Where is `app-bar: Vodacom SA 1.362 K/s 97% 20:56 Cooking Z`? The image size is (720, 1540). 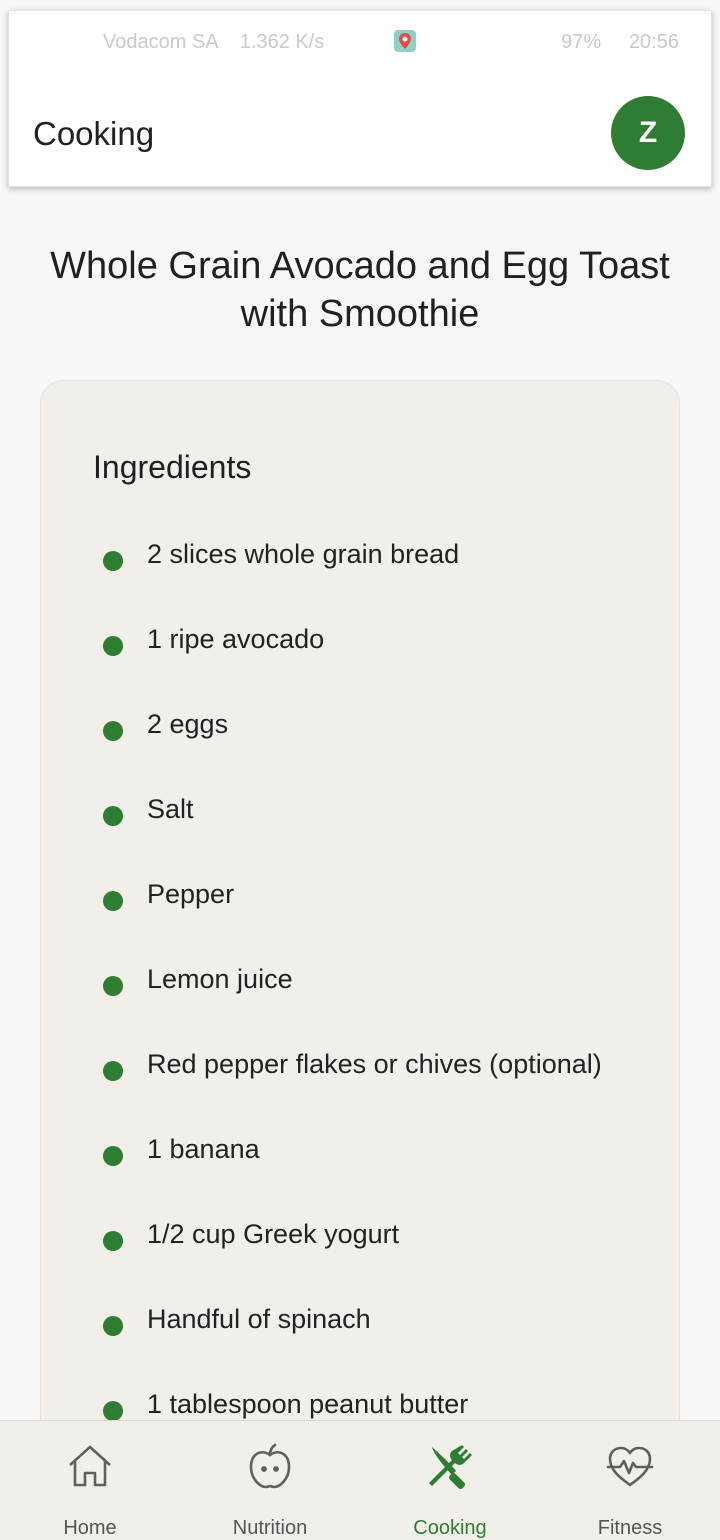
app-bar: Vodacom SA 1.362 K/s 97% 20:56 Cooking Z is located at coordinates (360, 98).